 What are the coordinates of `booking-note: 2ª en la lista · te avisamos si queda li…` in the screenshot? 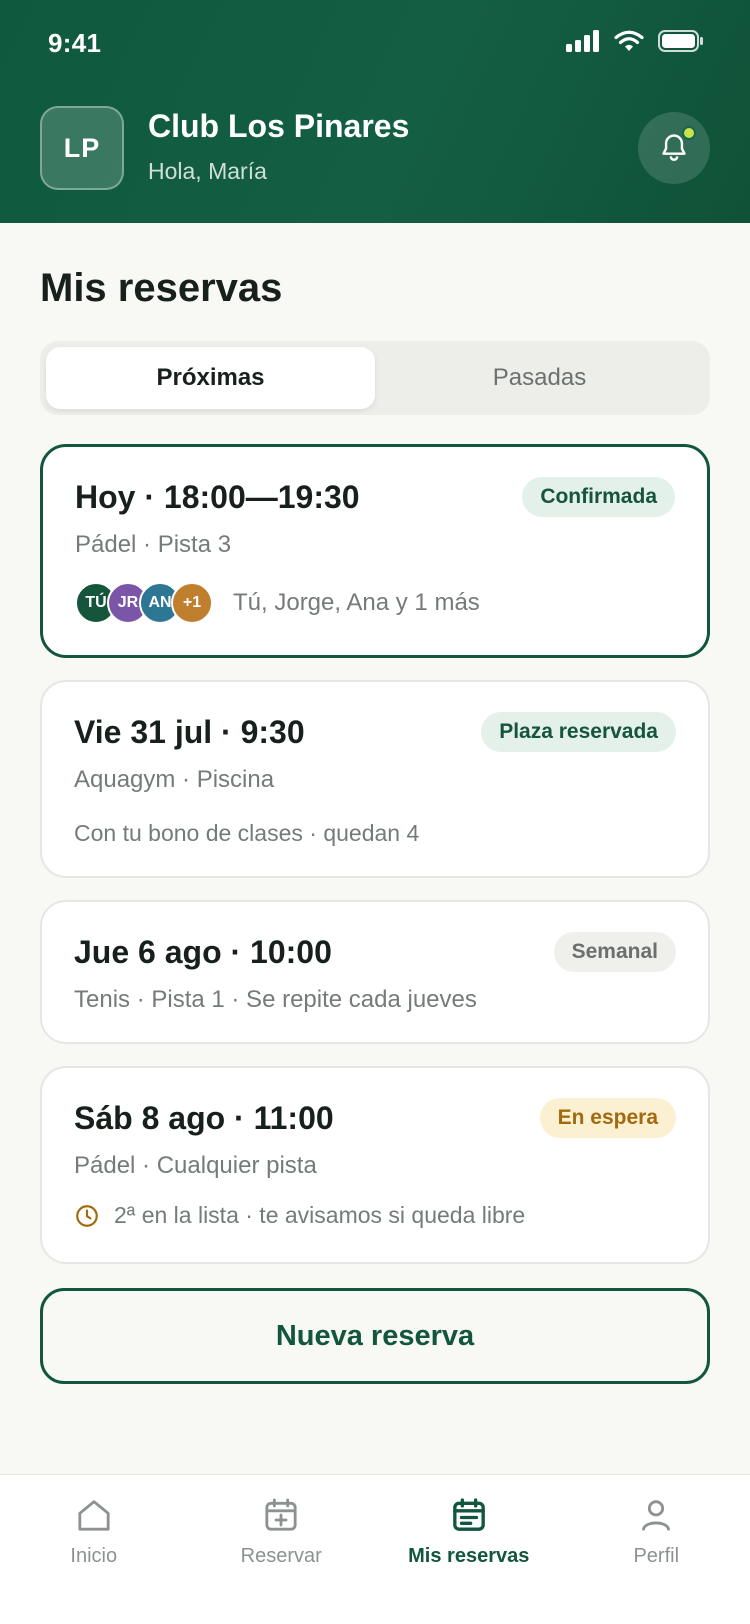 It's located at (320, 1215).